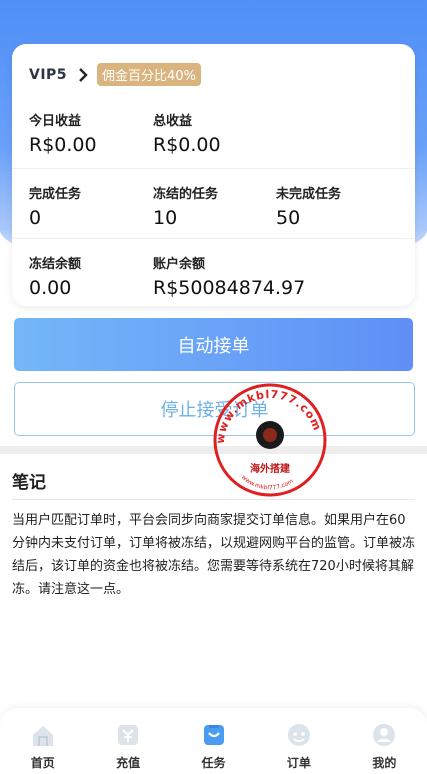  I want to click on tab-order: 订单, so click(298, 741).